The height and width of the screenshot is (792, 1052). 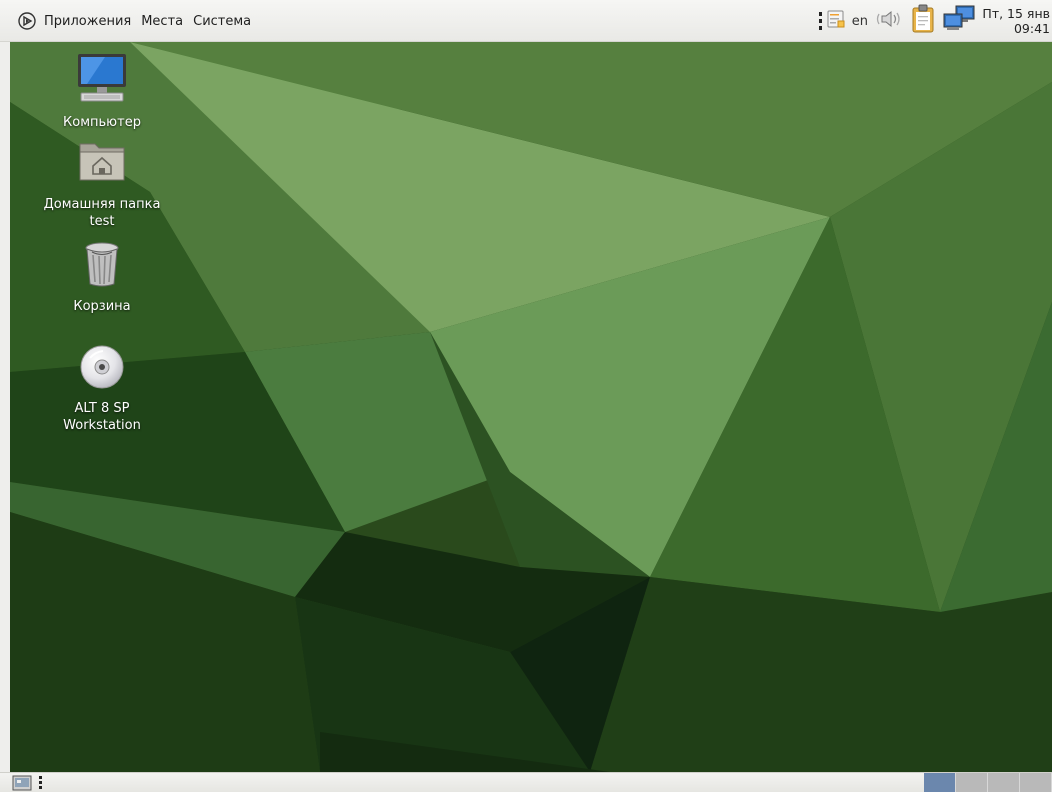 I want to click on applications-logo-icon, so click(x=27, y=21).